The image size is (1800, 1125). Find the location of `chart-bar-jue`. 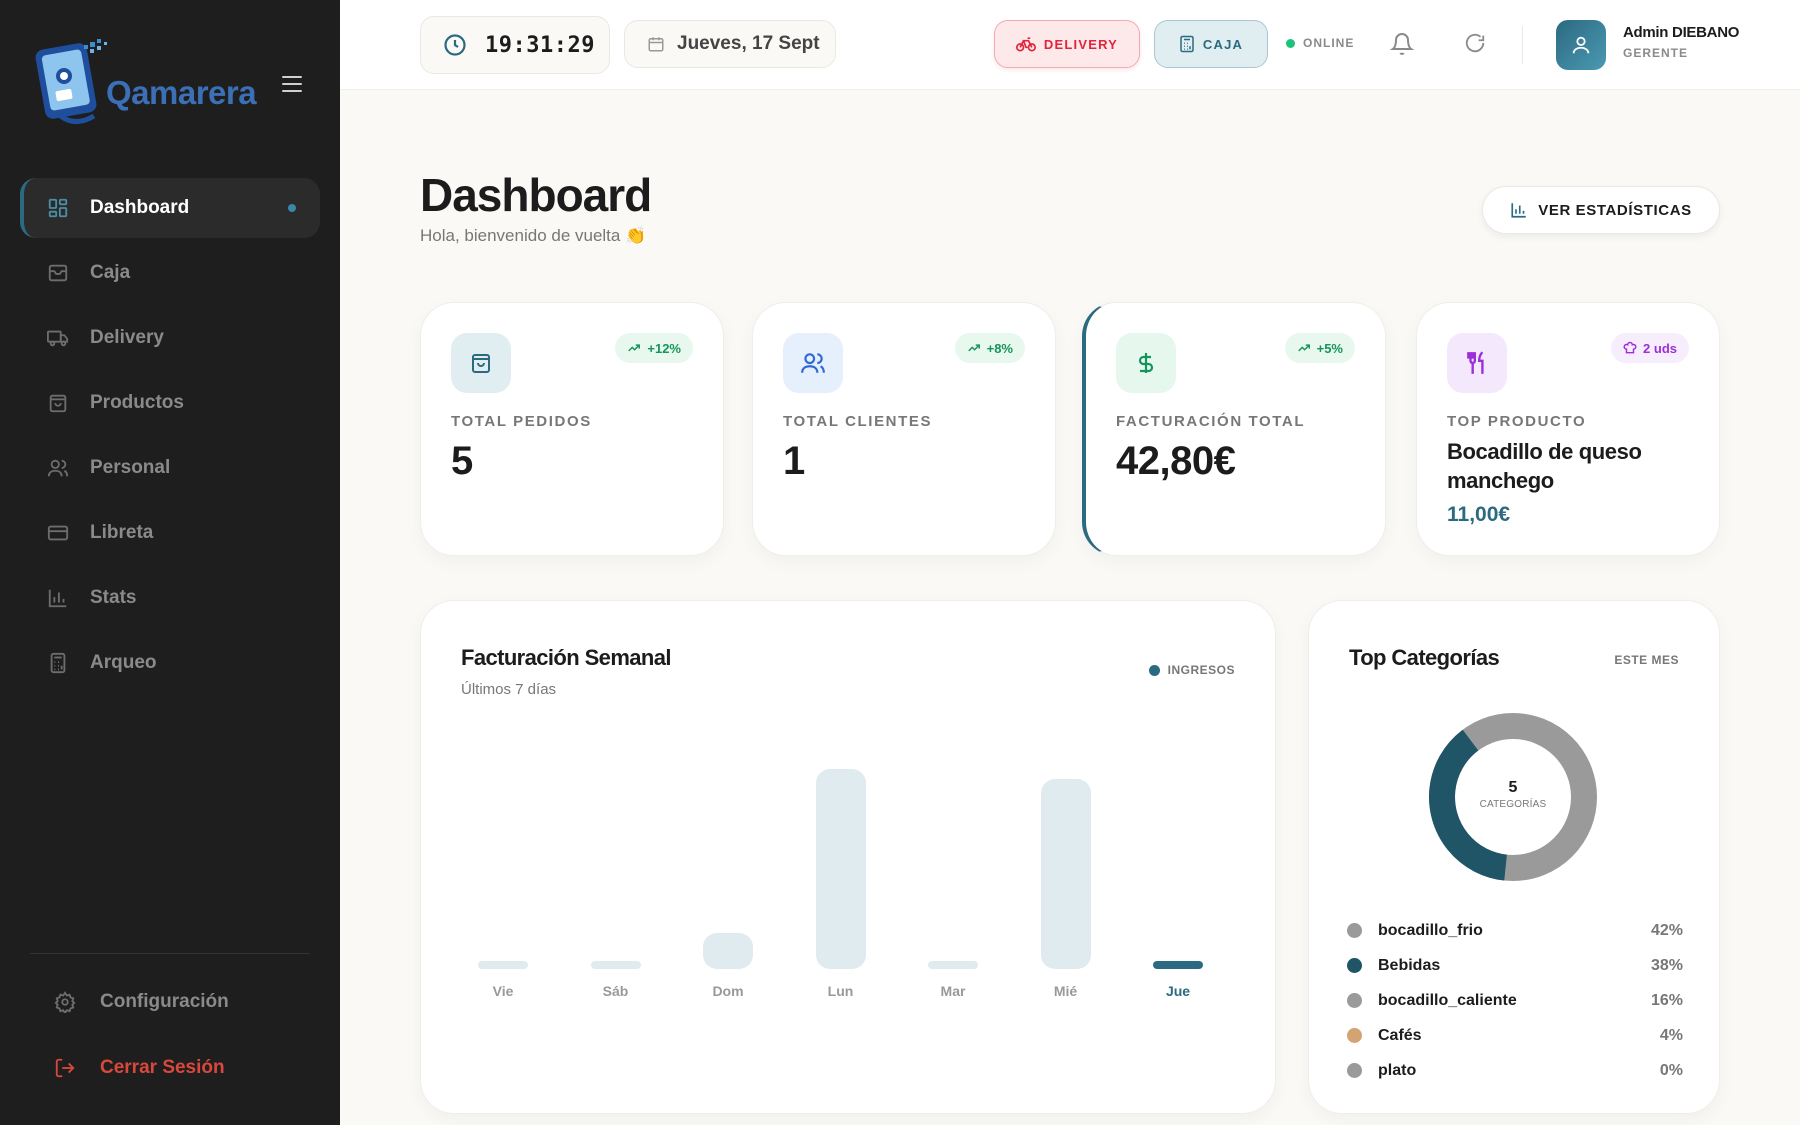

chart-bar-jue is located at coordinates (1178, 965).